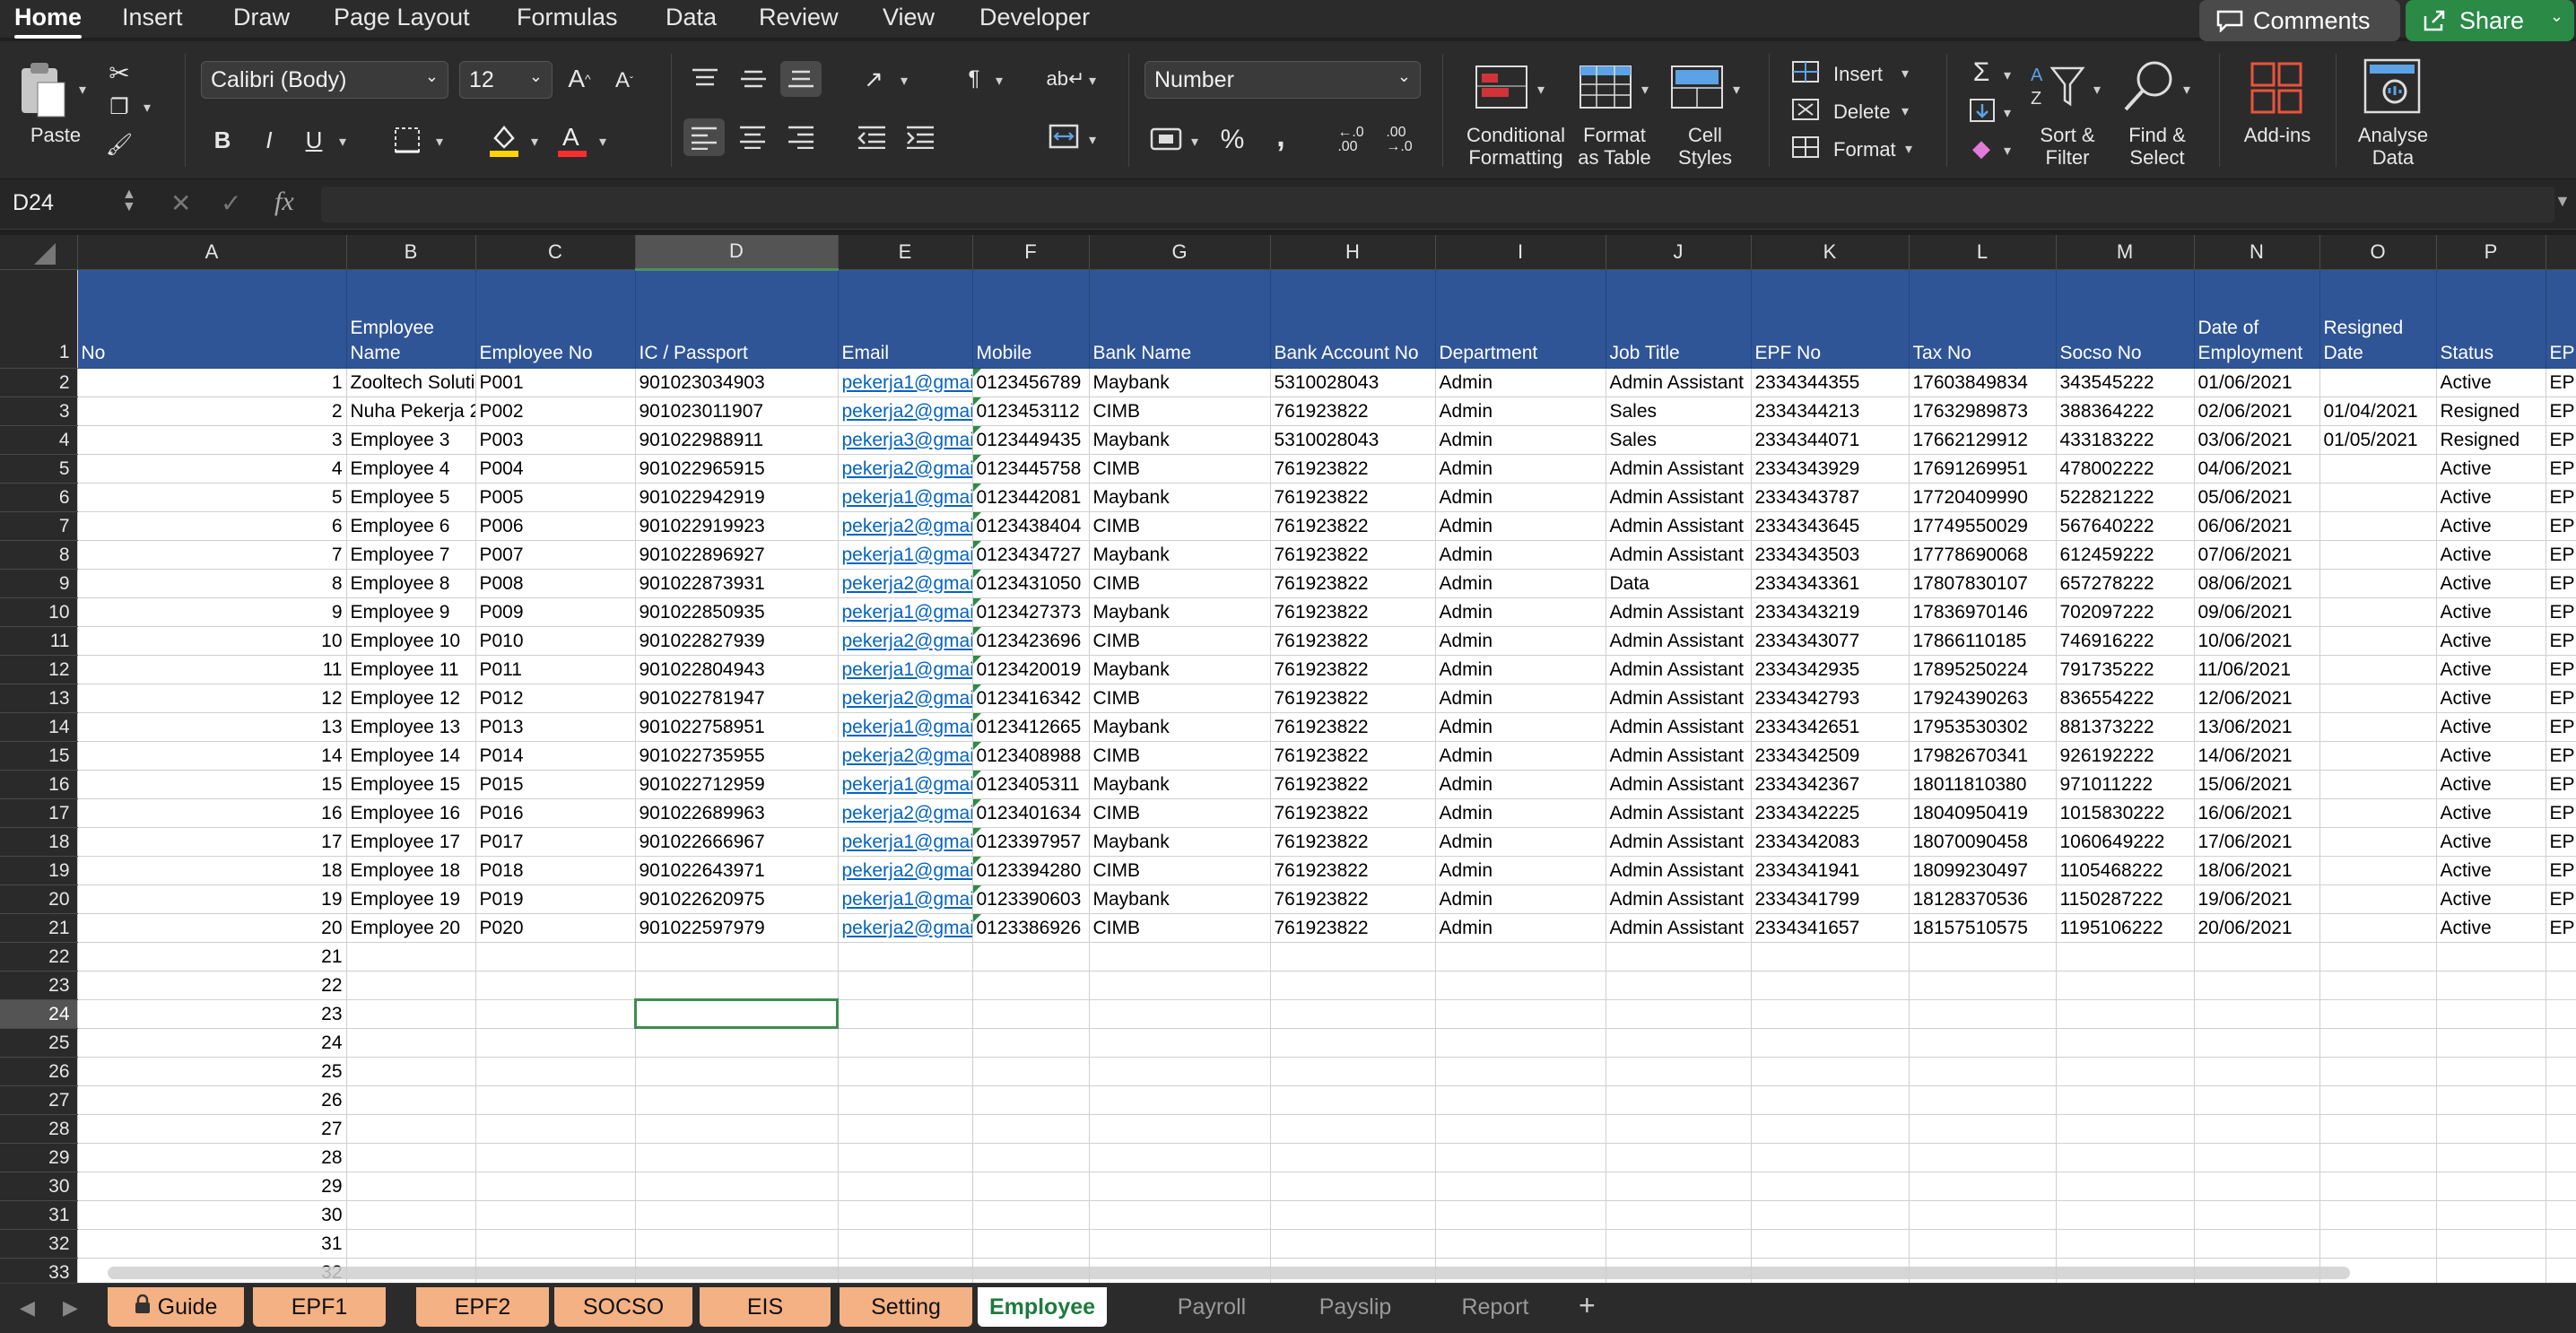 This screenshot has width=2576, height=1333. Describe the element at coordinates (411, 928) in the screenshot. I see `table-cell: Employee 20` at that location.